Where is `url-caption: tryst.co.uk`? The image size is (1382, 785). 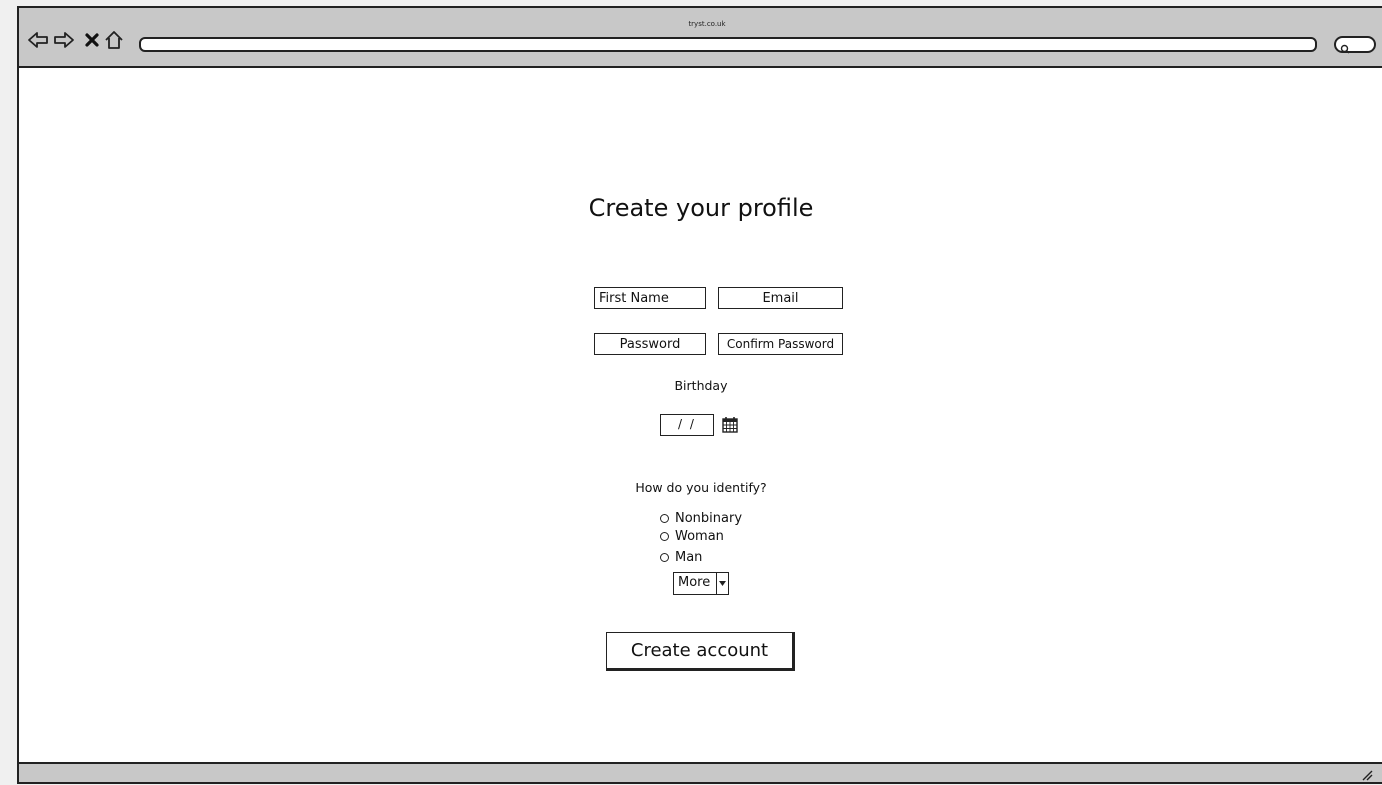
url-caption: tryst.co.uk is located at coordinates (707, 24).